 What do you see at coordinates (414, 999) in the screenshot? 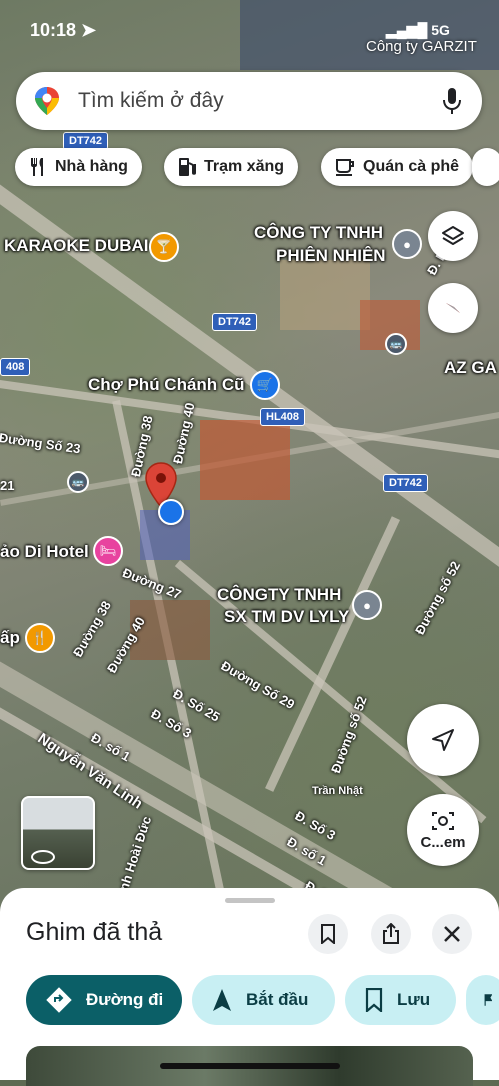
I see `action-label: Lưu` at bounding box center [414, 999].